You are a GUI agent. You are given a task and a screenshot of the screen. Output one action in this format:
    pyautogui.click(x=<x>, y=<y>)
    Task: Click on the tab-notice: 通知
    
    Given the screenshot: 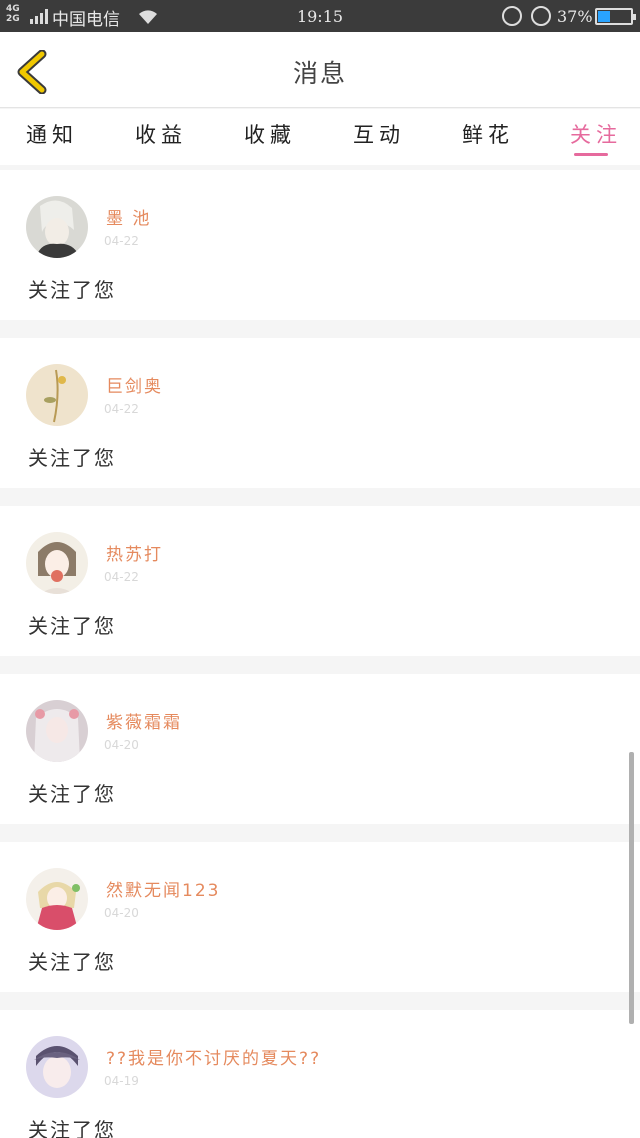 What is the action you would take?
    pyautogui.click(x=52, y=134)
    